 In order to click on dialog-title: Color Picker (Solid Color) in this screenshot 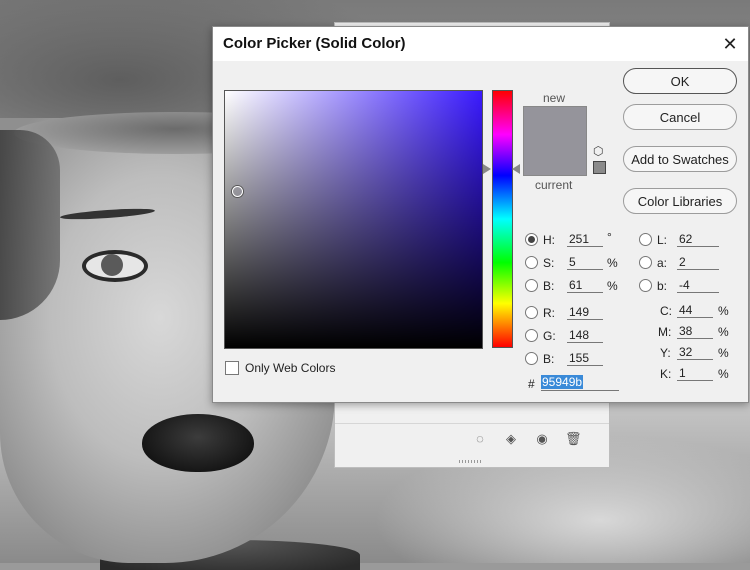, I will do `click(314, 43)`.